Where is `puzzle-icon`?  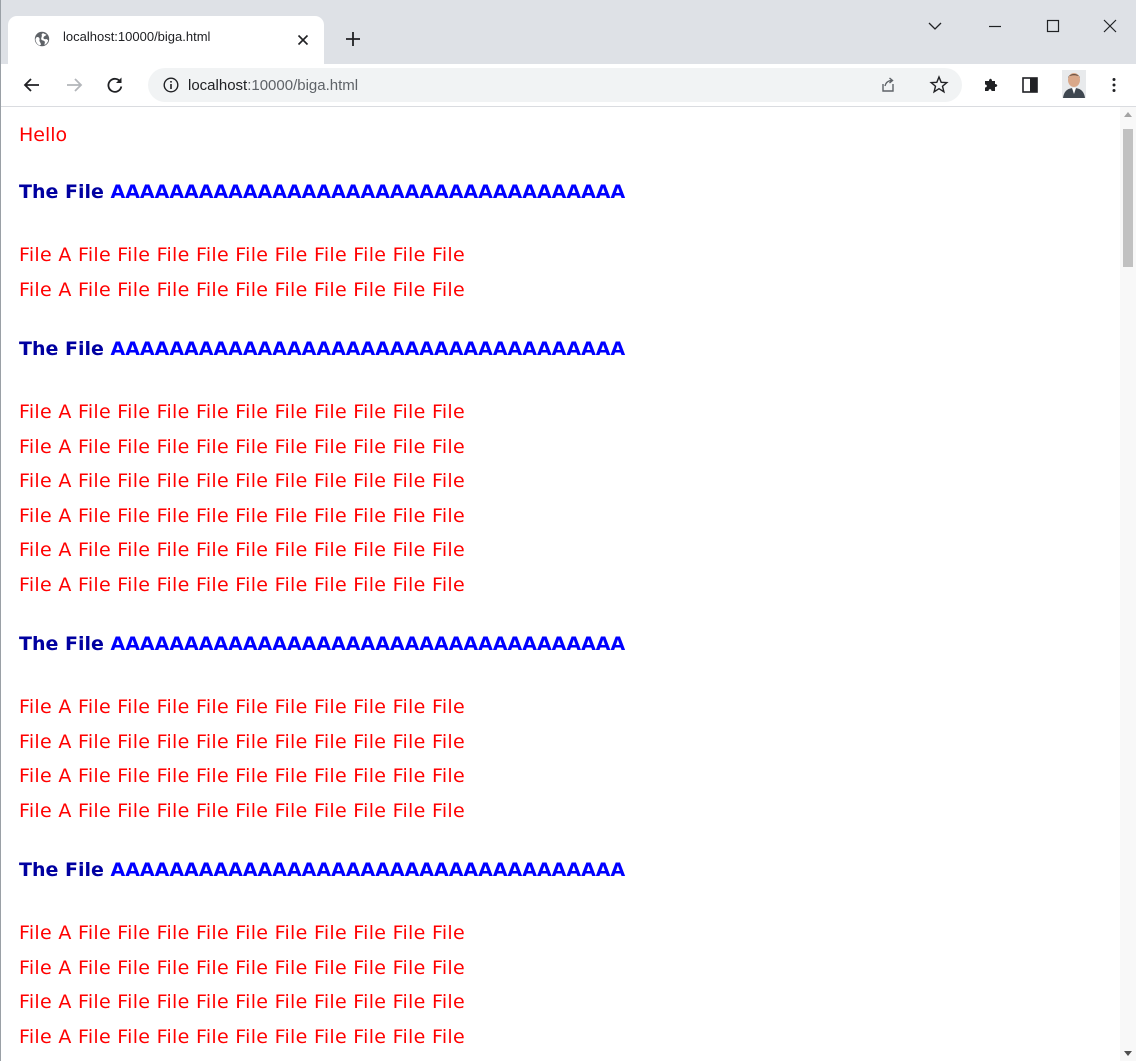
puzzle-icon is located at coordinates (992, 85).